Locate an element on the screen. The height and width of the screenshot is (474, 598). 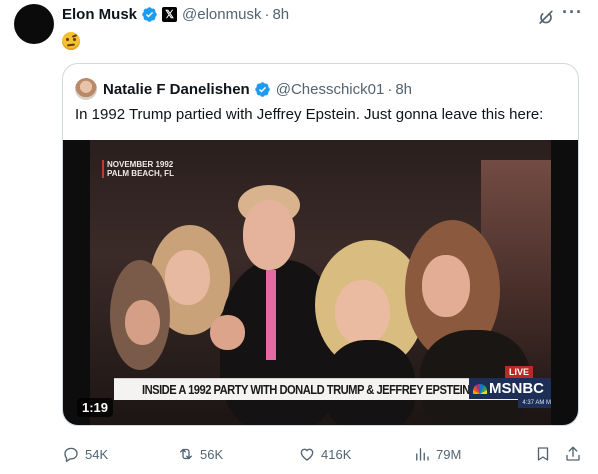
bookmark-icon is located at coordinates (543, 454).